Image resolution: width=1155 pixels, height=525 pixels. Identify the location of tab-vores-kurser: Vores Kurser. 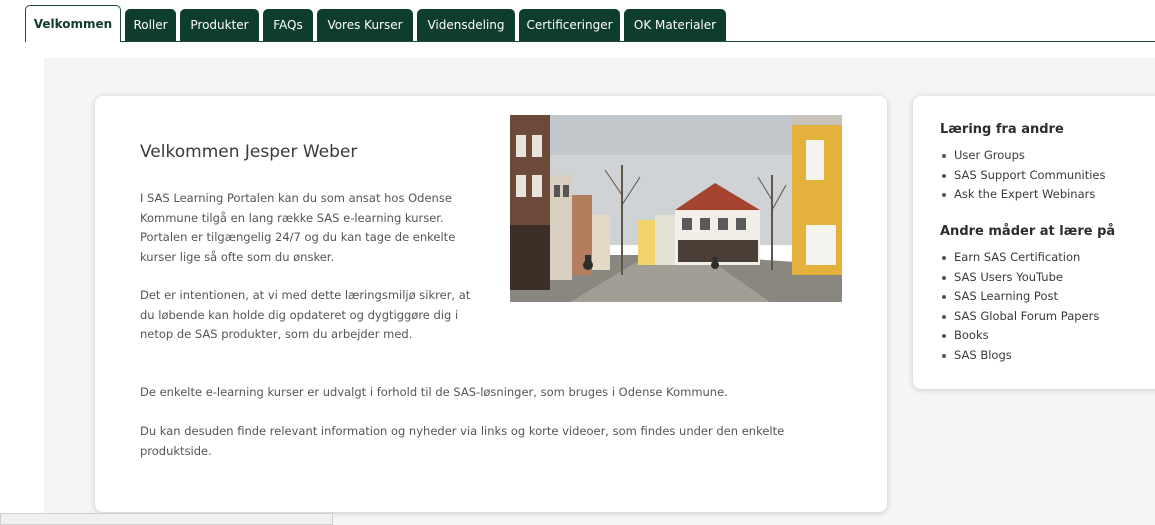
(365, 25).